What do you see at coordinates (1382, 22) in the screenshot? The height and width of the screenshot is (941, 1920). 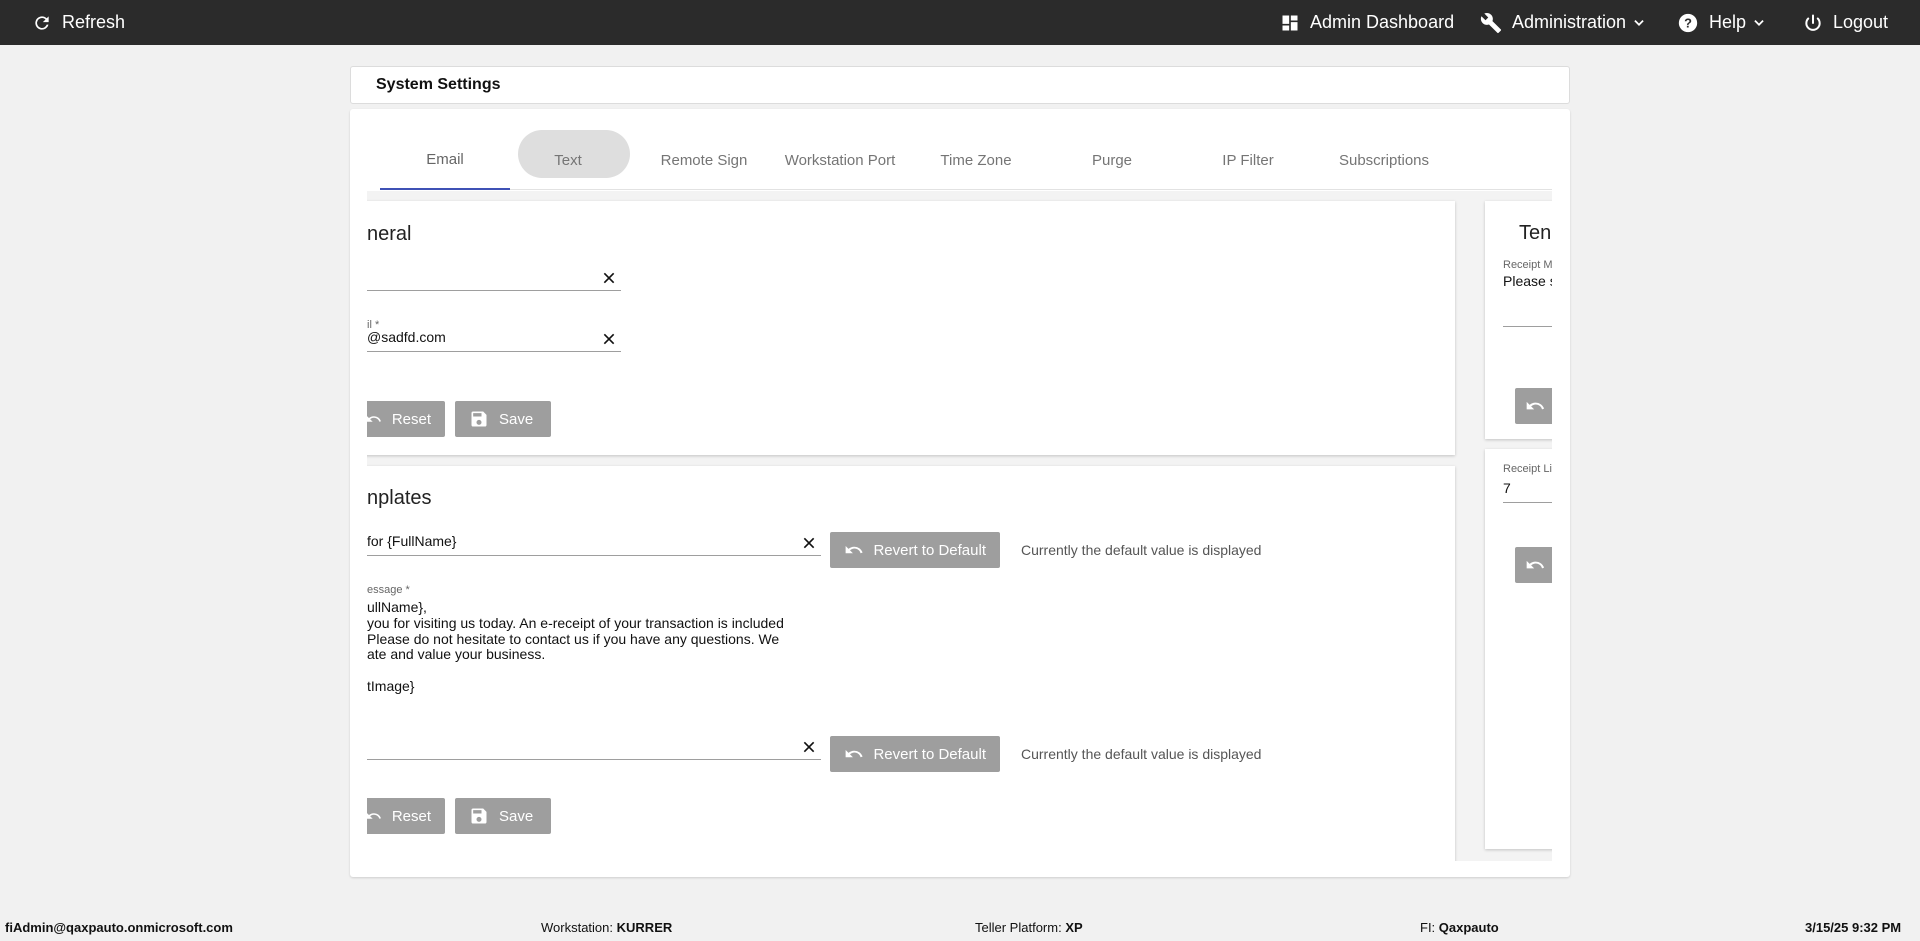 I see `admin-dashboard-label: Admin Dashboard` at bounding box center [1382, 22].